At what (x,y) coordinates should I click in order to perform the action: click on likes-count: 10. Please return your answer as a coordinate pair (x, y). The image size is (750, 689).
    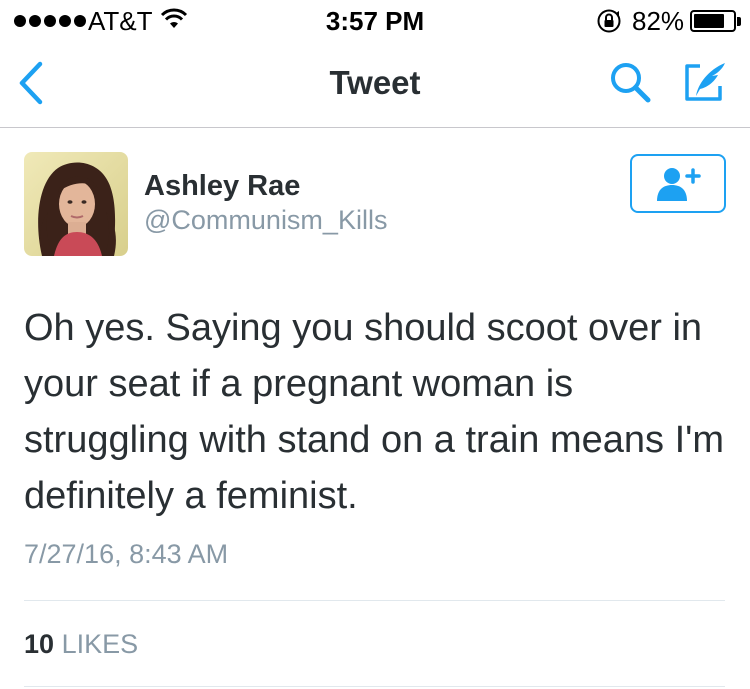
    Looking at the image, I should click on (39, 644).